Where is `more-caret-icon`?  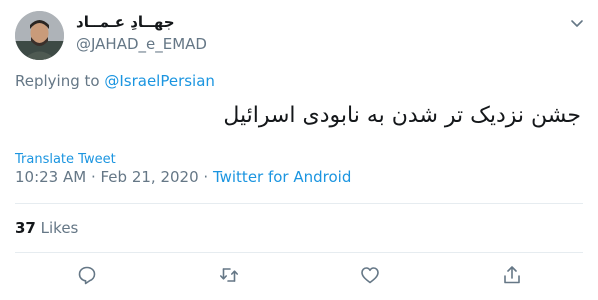
more-caret-icon is located at coordinates (577, 23).